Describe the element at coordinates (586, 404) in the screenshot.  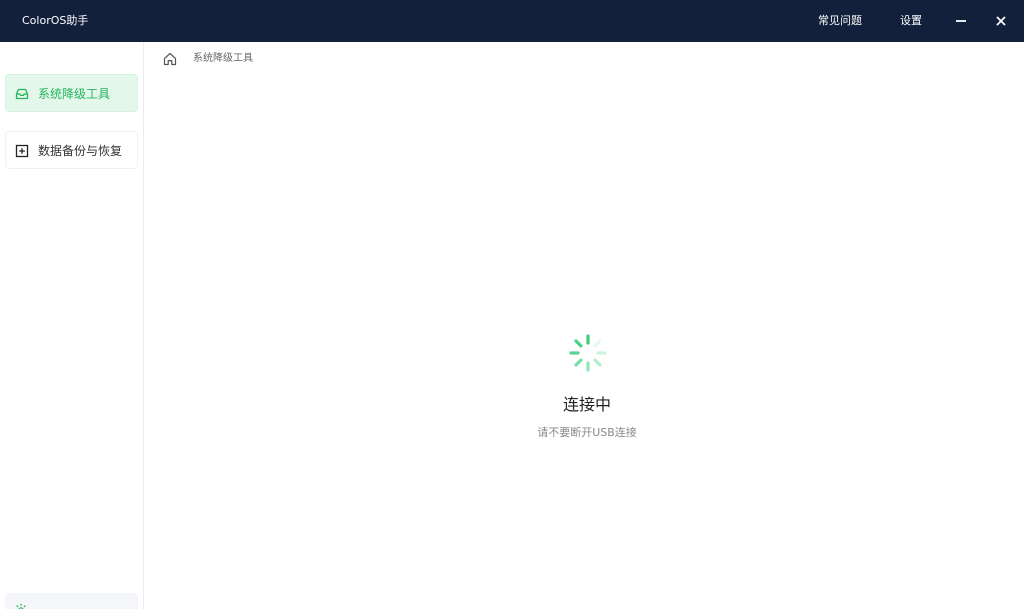
I see `connection-status-title: 连接中` at that location.